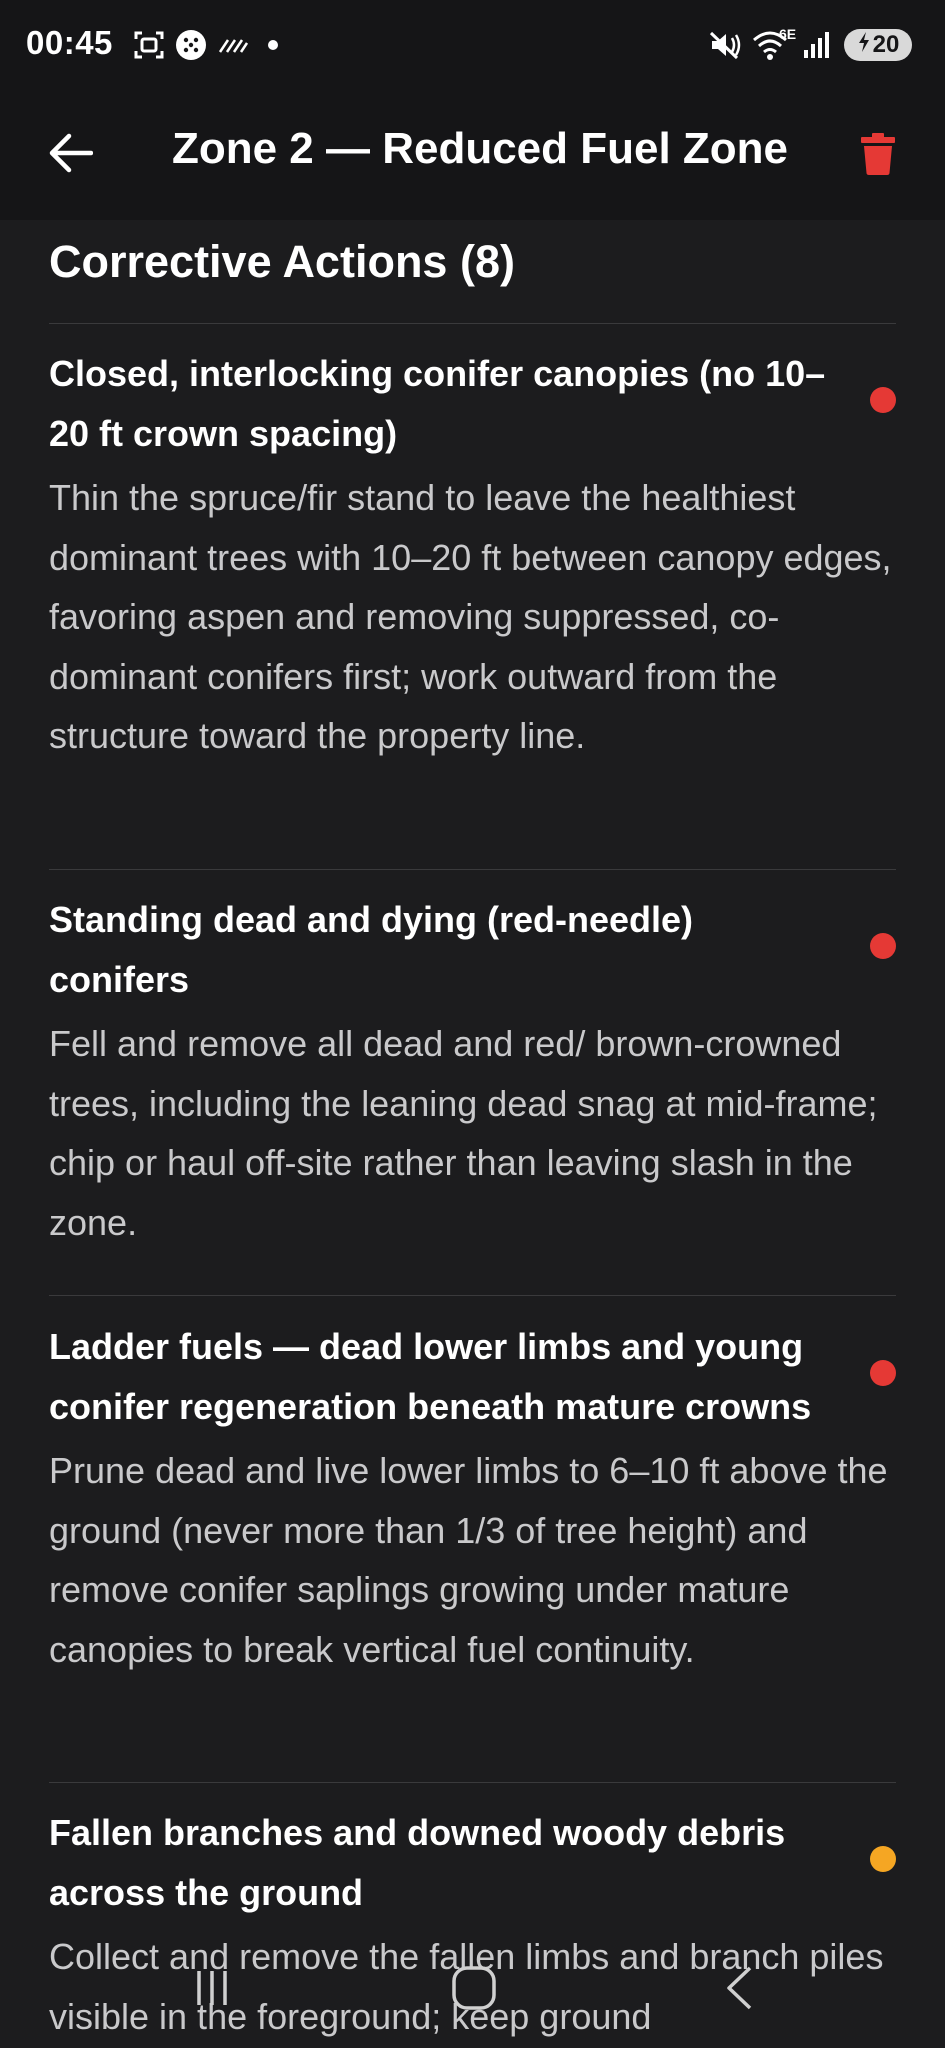 The image size is (945, 2048). I want to click on status-bar: 00:45 6E 20, so click(472, 45).